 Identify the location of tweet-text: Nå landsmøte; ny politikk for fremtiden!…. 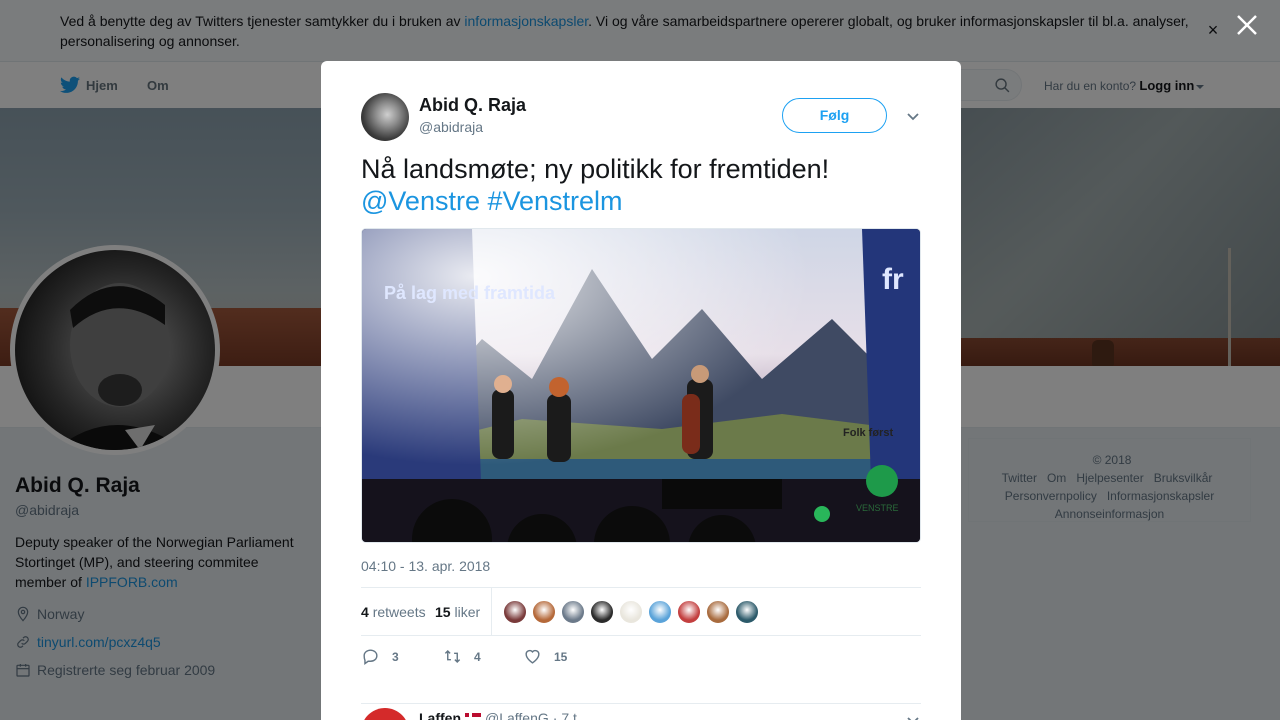
(641, 185).